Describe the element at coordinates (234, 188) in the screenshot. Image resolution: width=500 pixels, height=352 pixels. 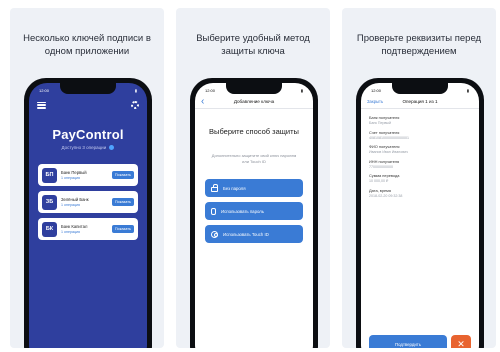
I see `method-label: Без пароля` at that location.